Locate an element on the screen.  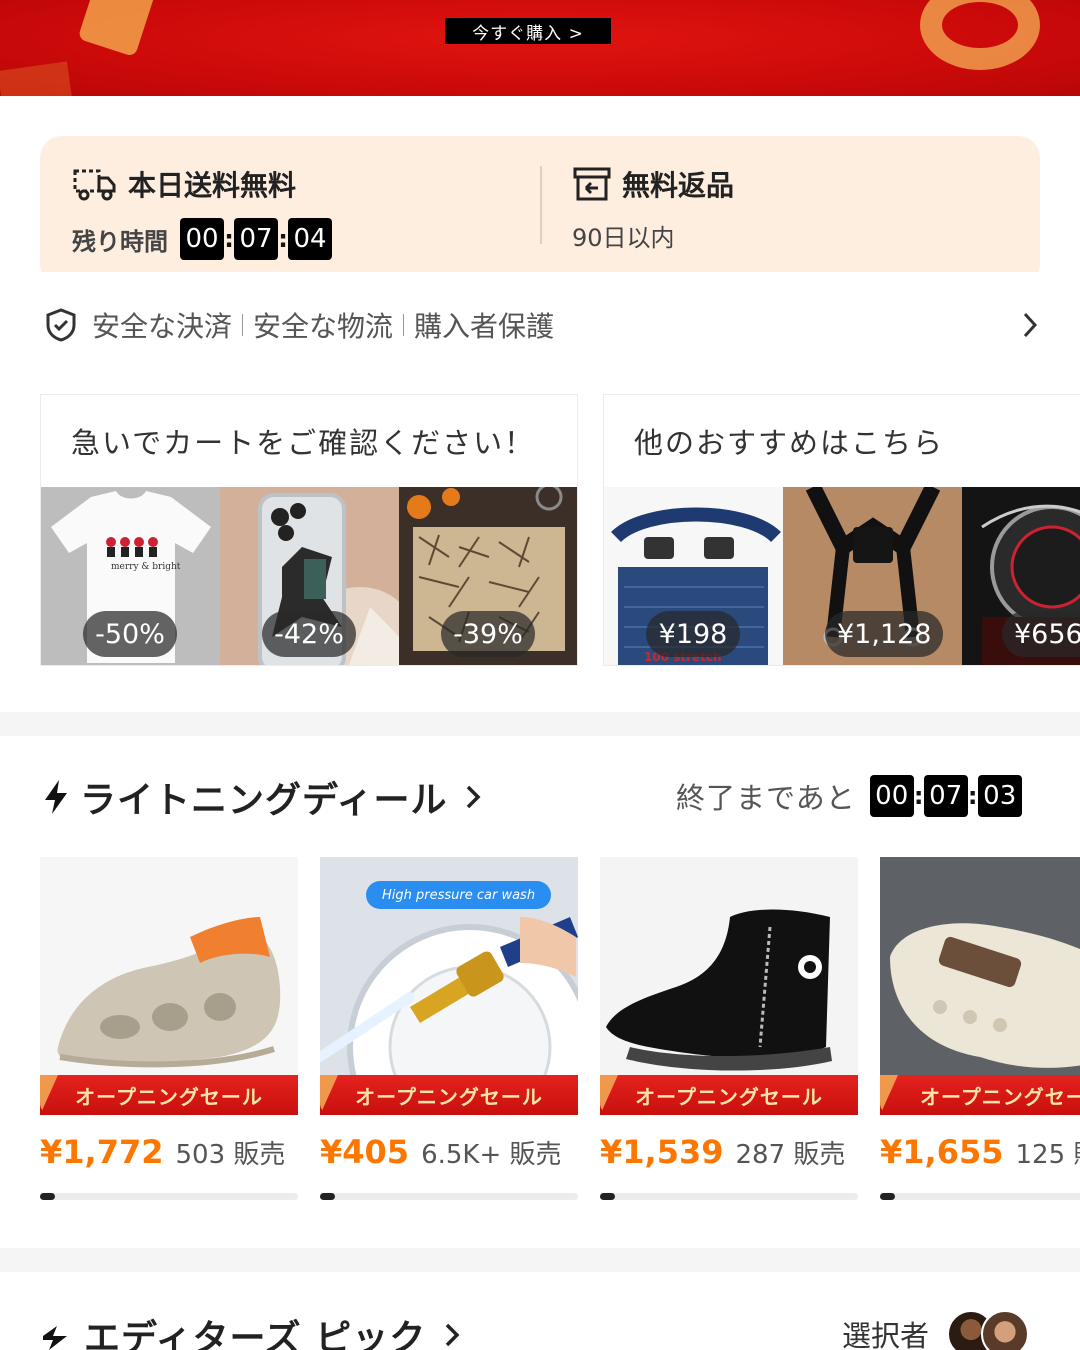
free-shipping-title: 本日送料無料 is located at coordinates (212, 185).